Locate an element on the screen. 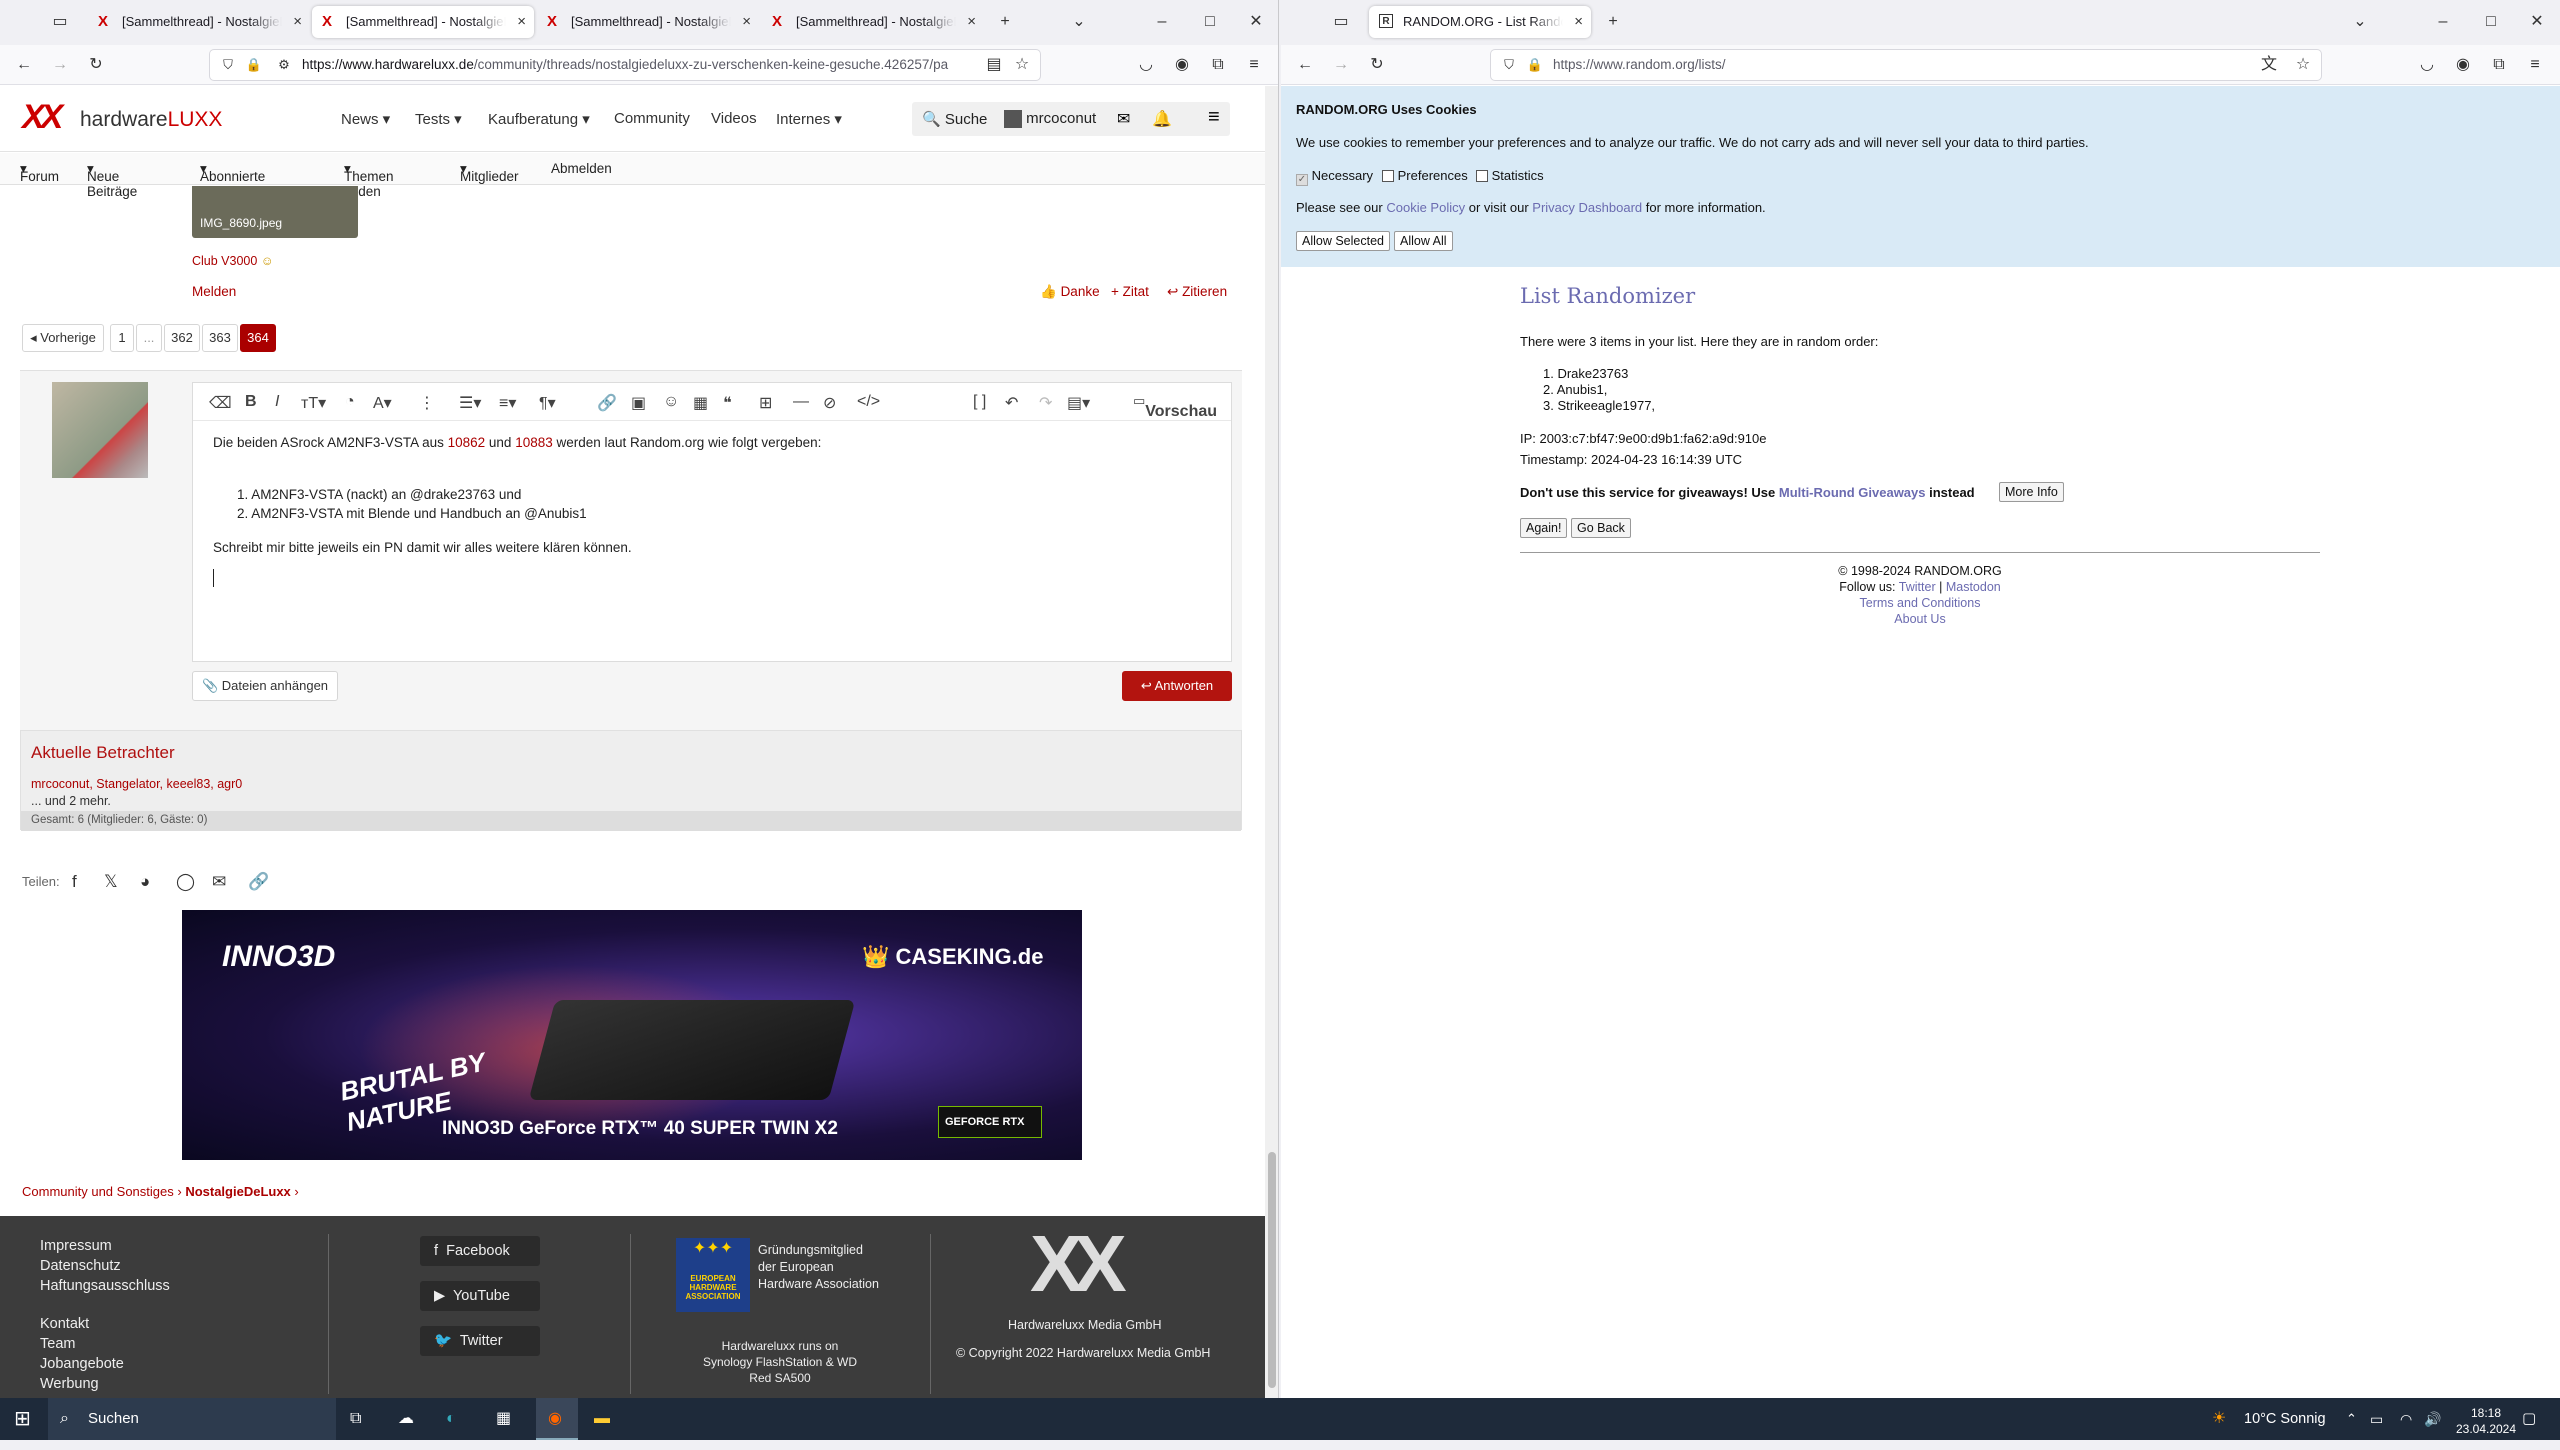 The height and width of the screenshot is (1450, 2560). go-back-button: Go Back is located at coordinates (1601, 528).